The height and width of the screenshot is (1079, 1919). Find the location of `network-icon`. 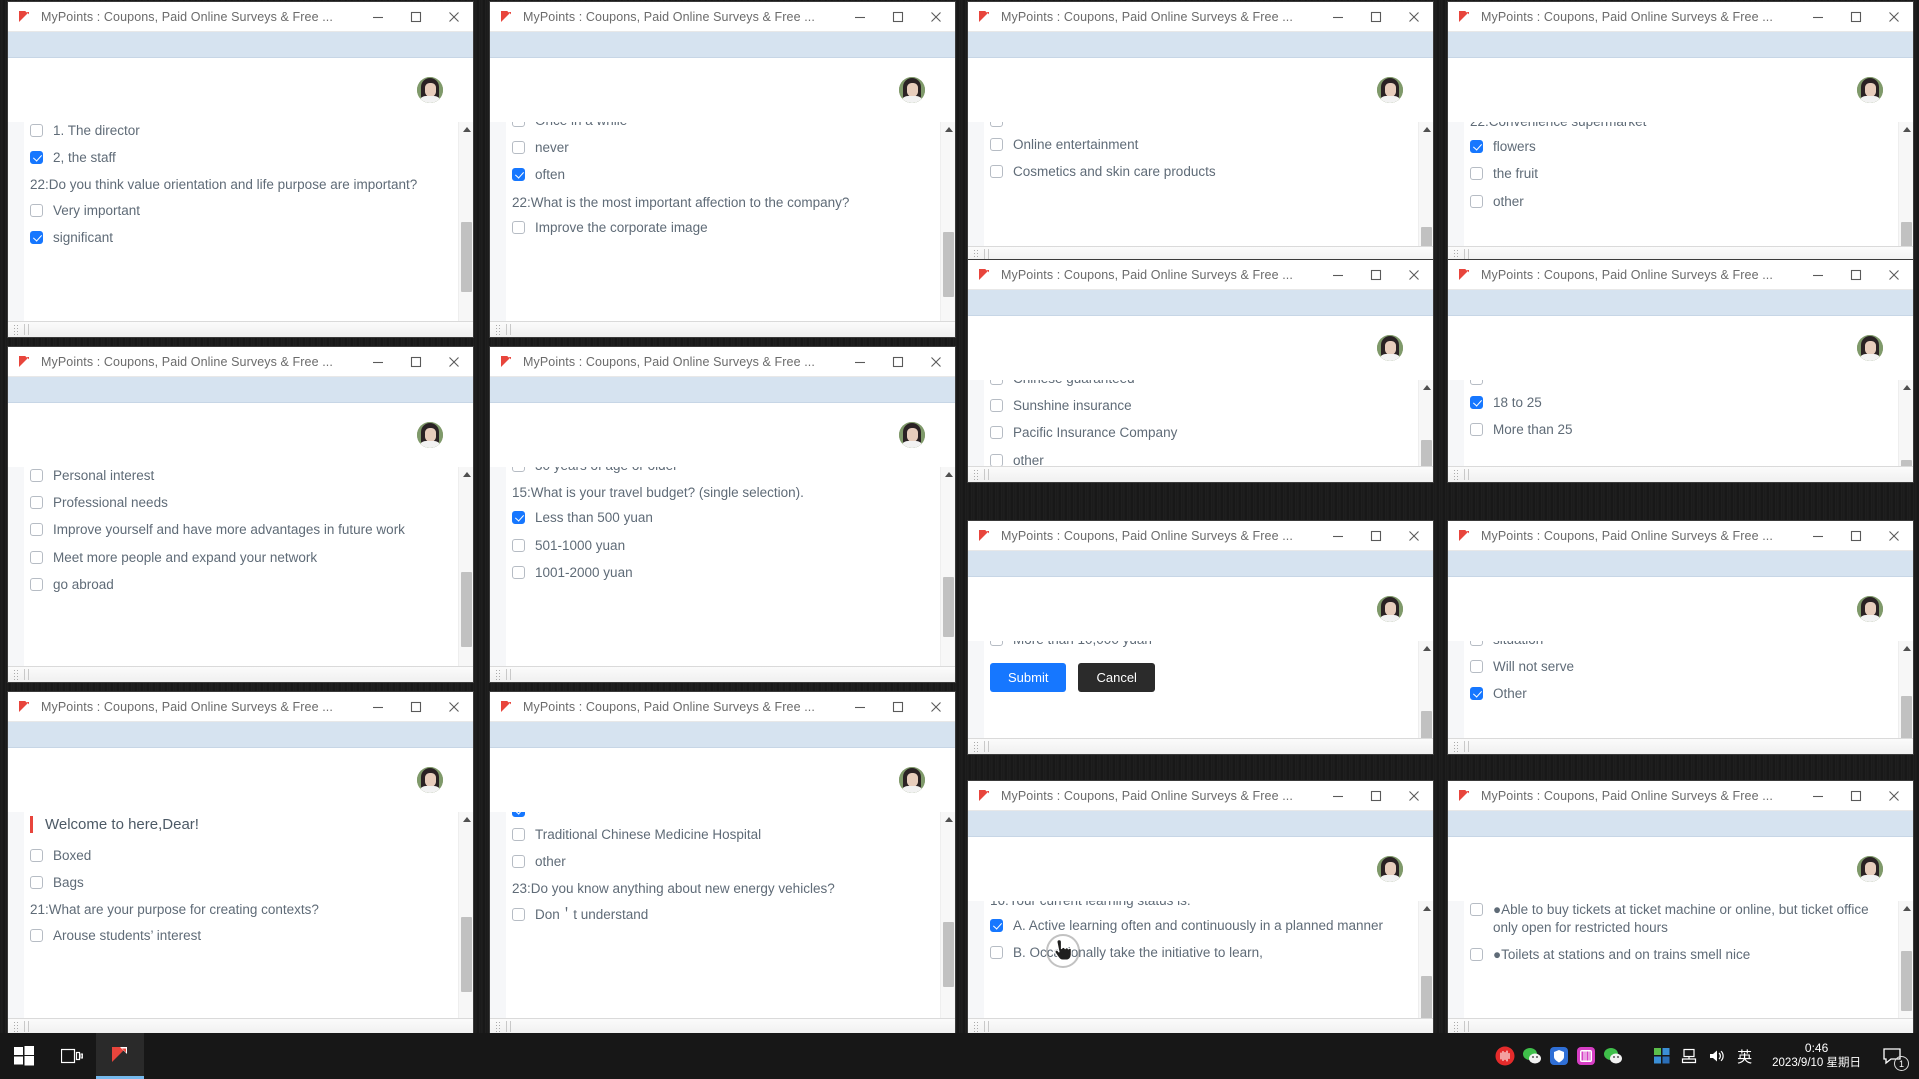

network-icon is located at coordinates (1688, 1056).